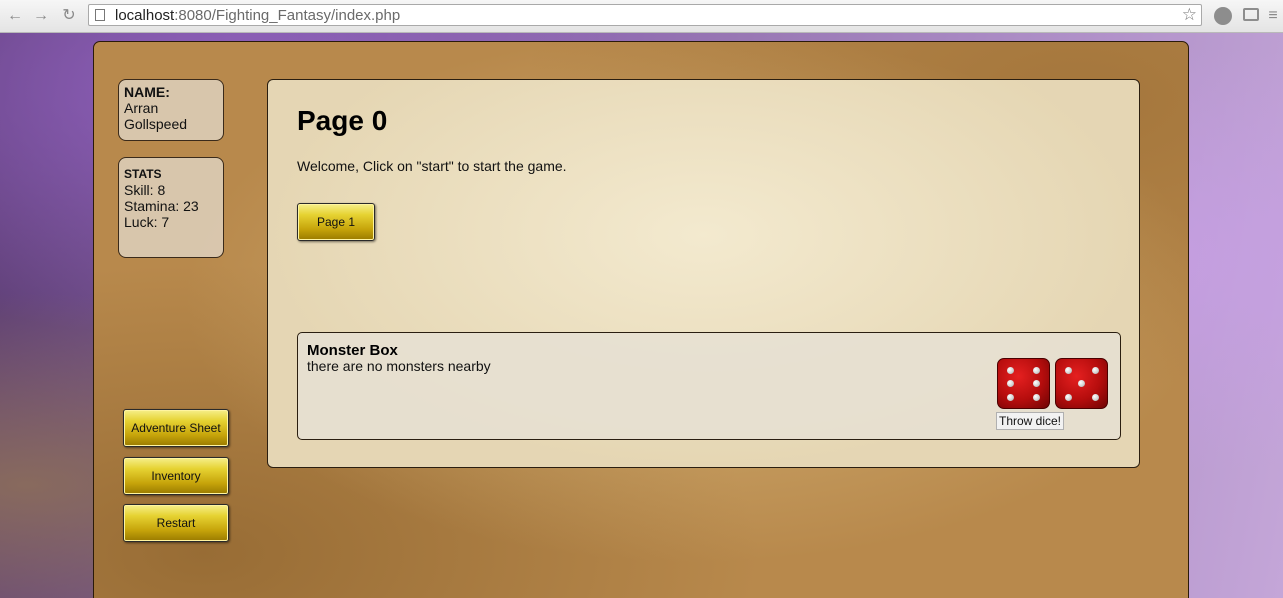 The width and height of the screenshot is (1283, 598). I want to click on bookmark-star-icon: ☆, so click(1189, 15).